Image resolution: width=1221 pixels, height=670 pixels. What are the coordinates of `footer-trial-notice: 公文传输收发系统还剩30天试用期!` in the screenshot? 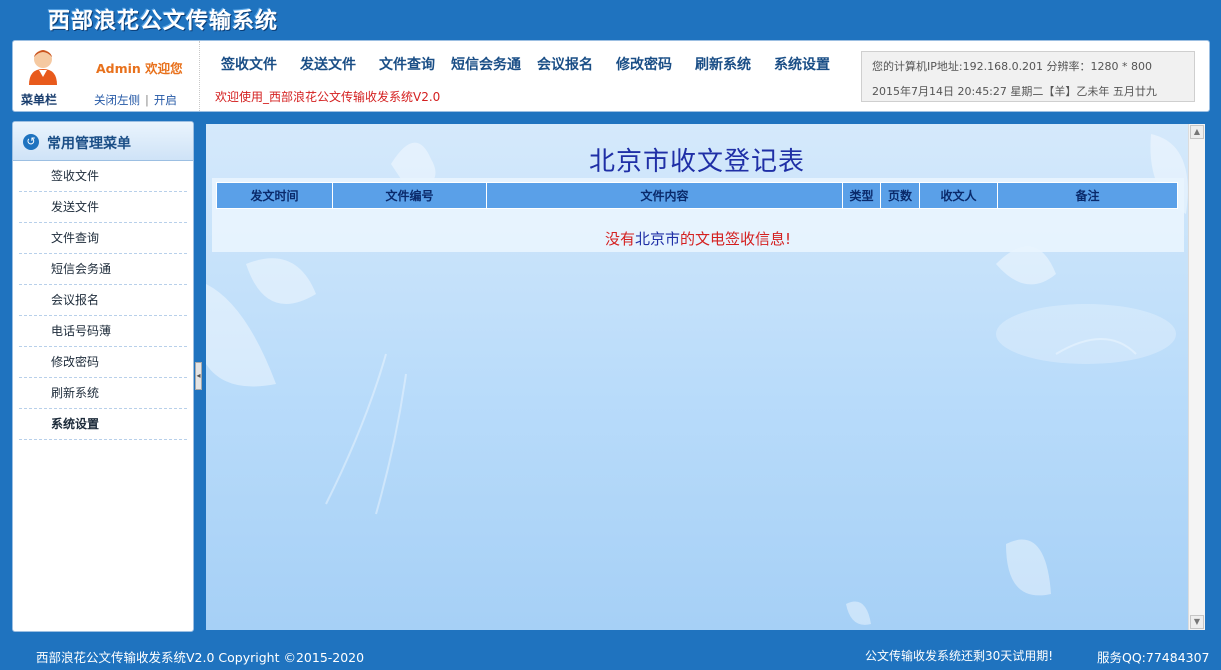 It's located at (959, 656).